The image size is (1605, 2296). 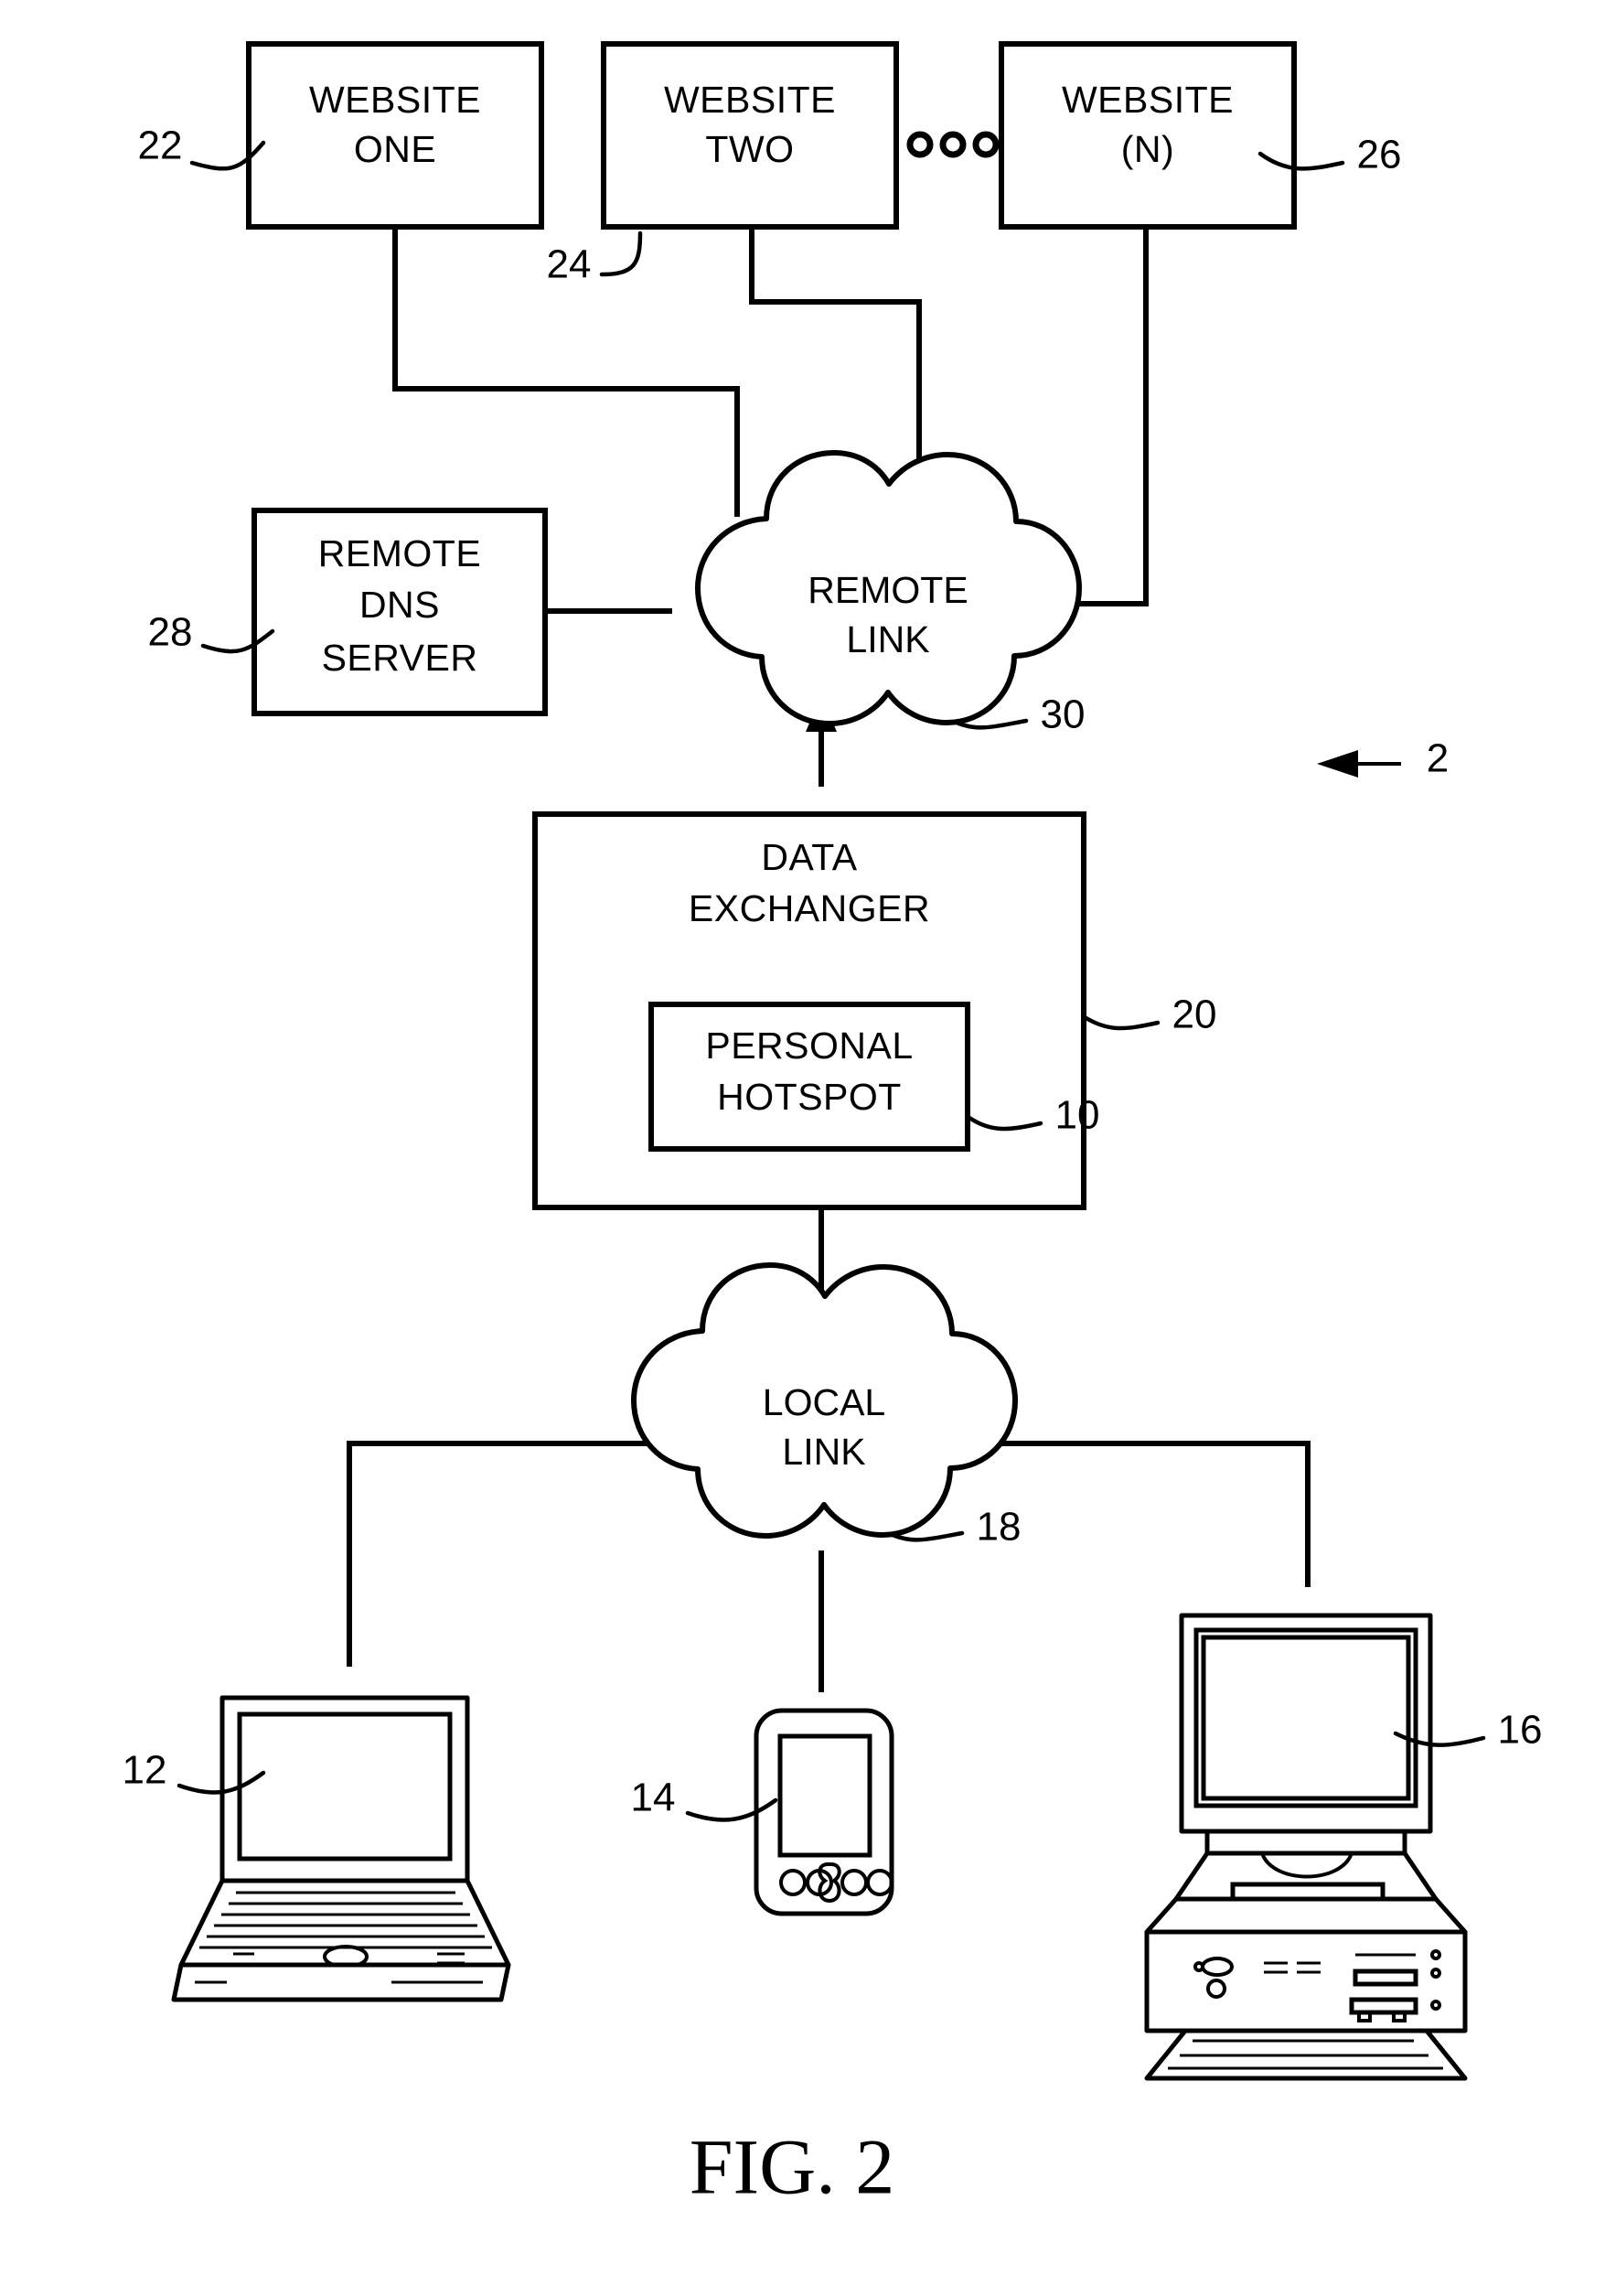 I want to click on node-data-exchanger: DATA EXCHANGER PERSONAL HOTSPOT, so click(x=809, y=1010).